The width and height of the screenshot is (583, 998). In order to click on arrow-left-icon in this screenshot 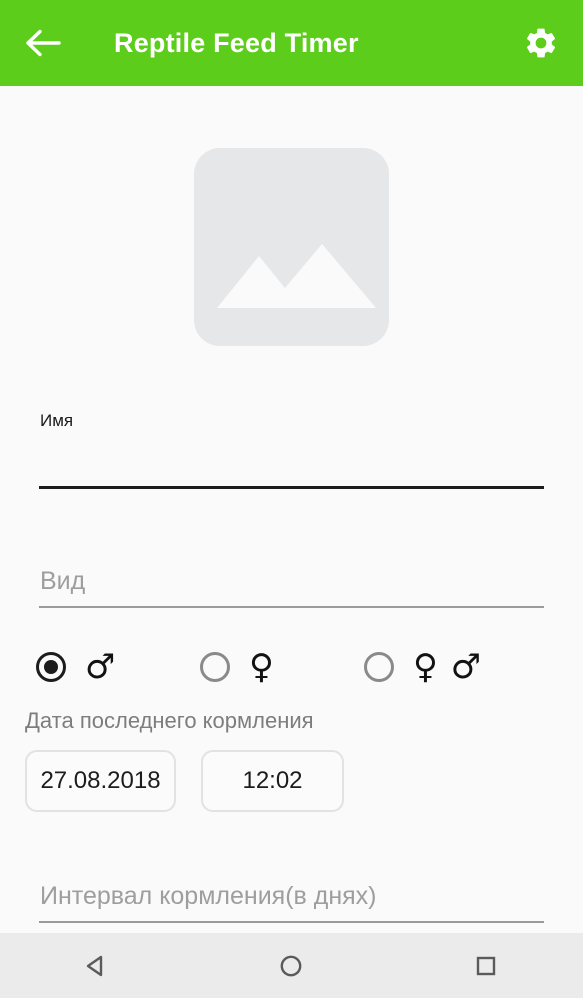, I will do `click(43, 43)`.